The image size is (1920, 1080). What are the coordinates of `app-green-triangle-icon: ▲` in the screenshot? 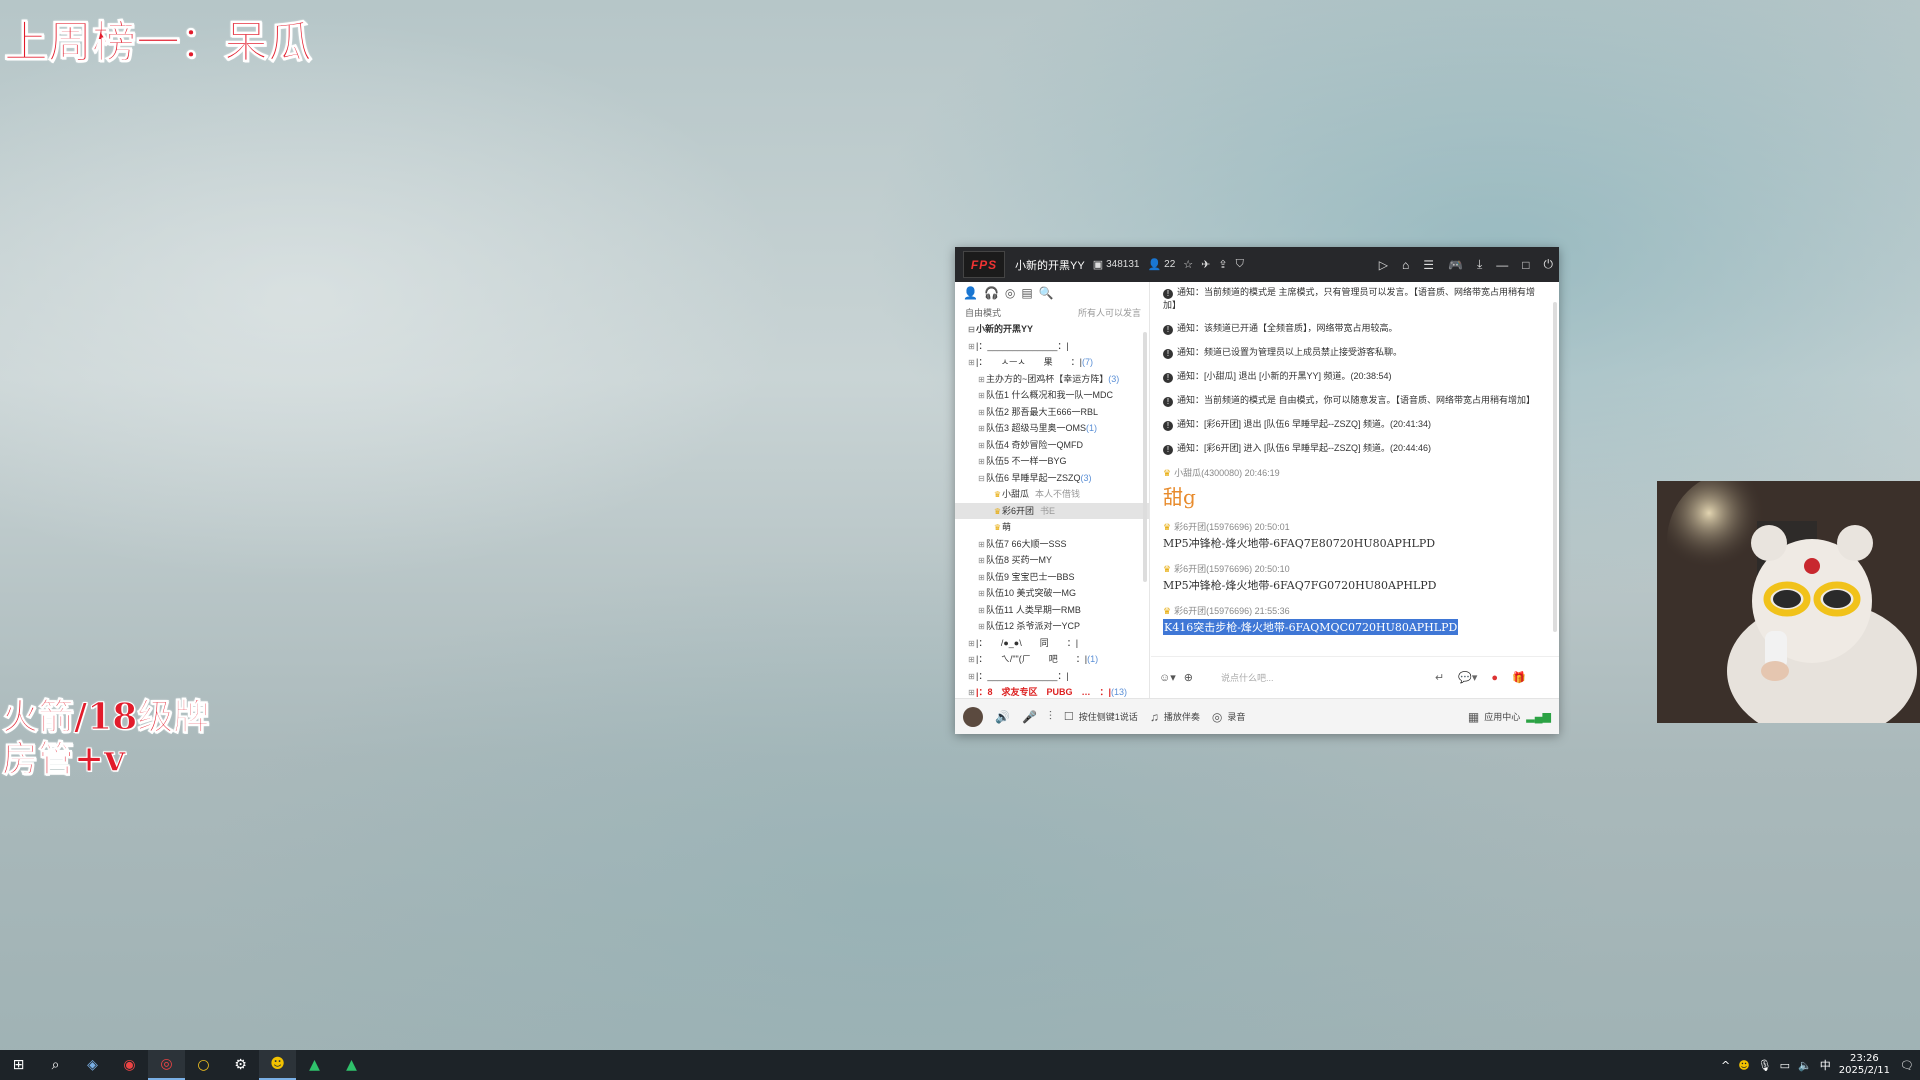 It's located at (314, 1065).